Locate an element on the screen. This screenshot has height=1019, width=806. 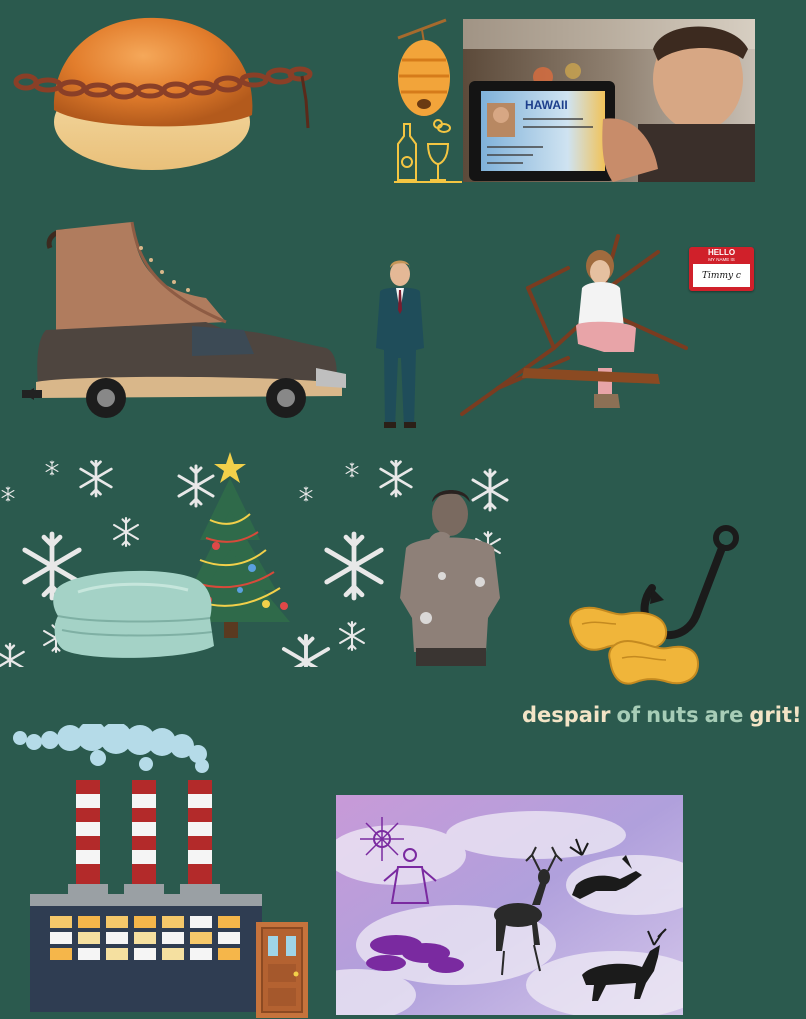
name-tag-hello: HELLO is located at coordinates (721, 252).